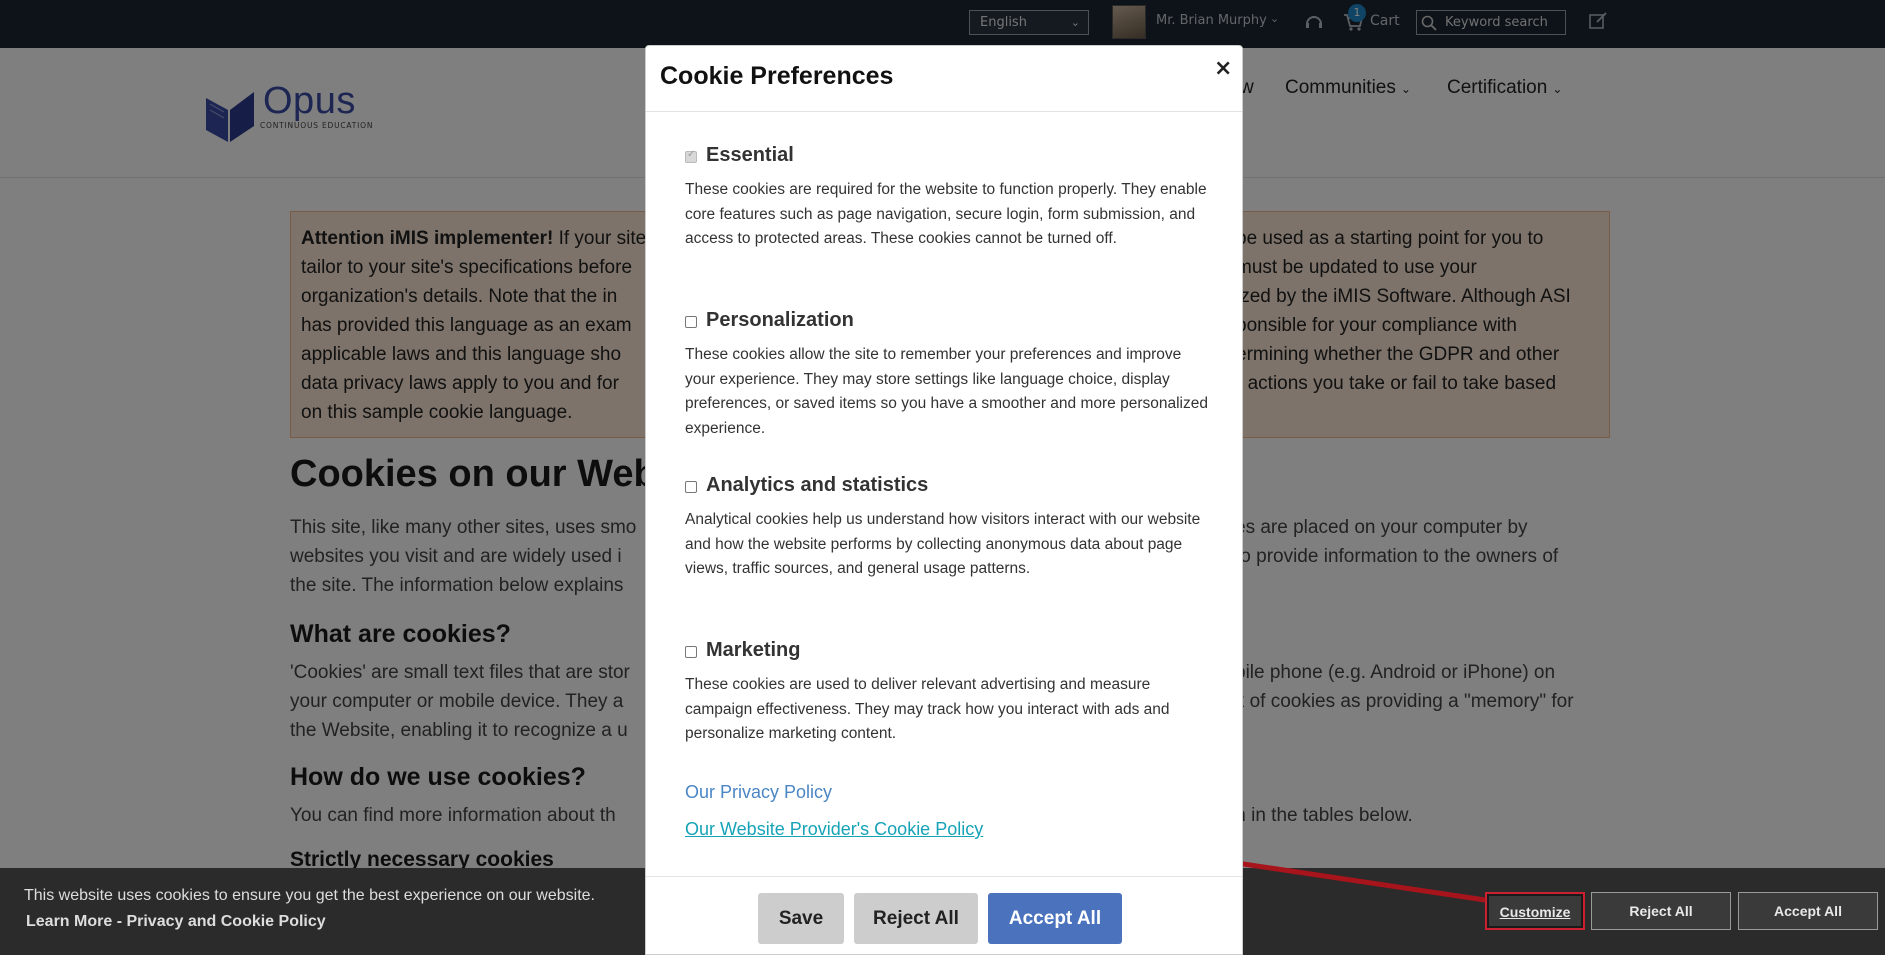 This screenshot has width=1885, height=955. I want to click on close-icon: ×, so click(1223, 68).